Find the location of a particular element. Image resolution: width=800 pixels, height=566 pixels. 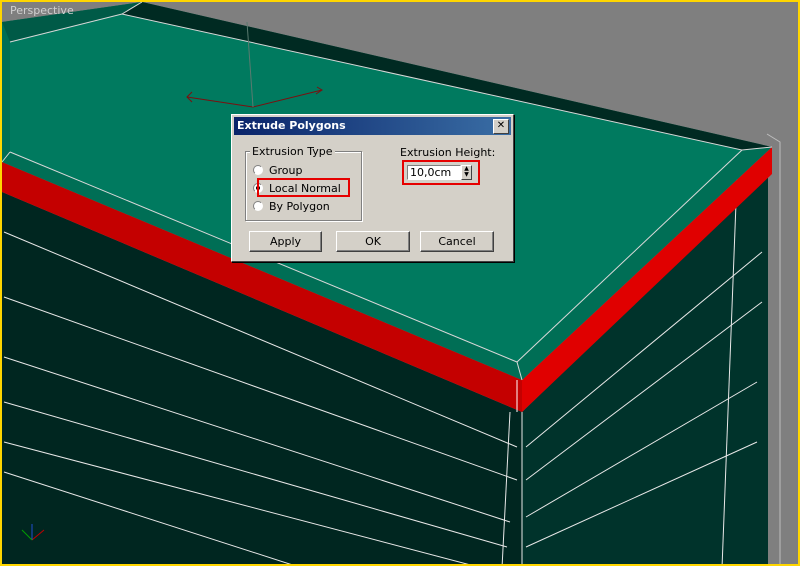

radio-button-group is located at coordinates (258, 170).